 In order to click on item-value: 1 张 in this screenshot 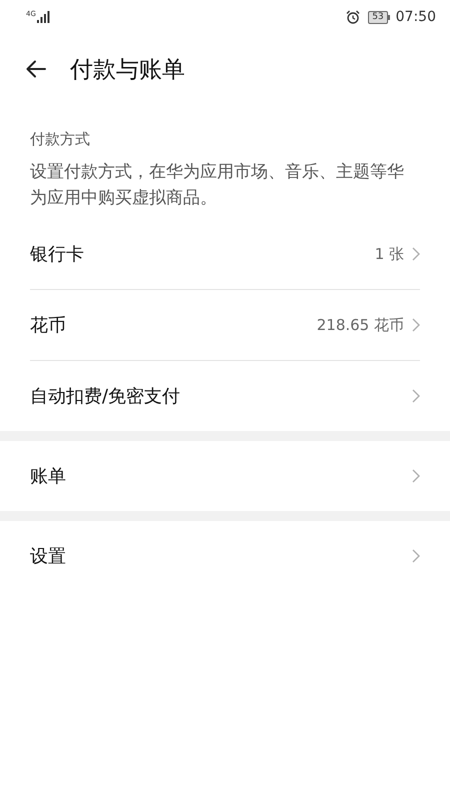, I will do `click(389, 254)`.